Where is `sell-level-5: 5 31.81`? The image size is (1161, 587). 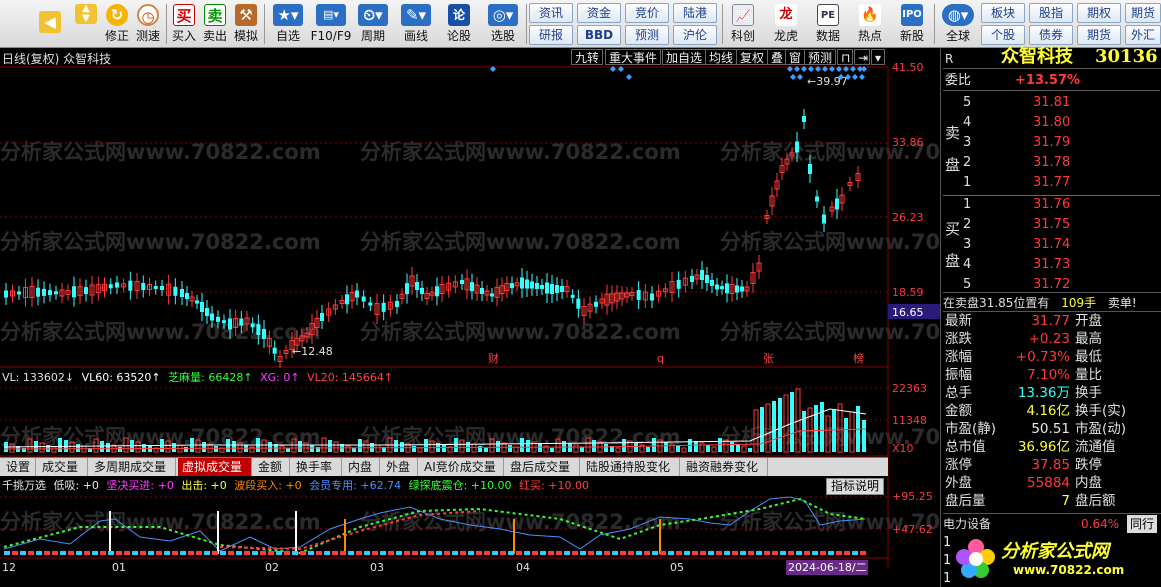
sell-level-5: 5 31.81 is located at coordinates (1051, 103).